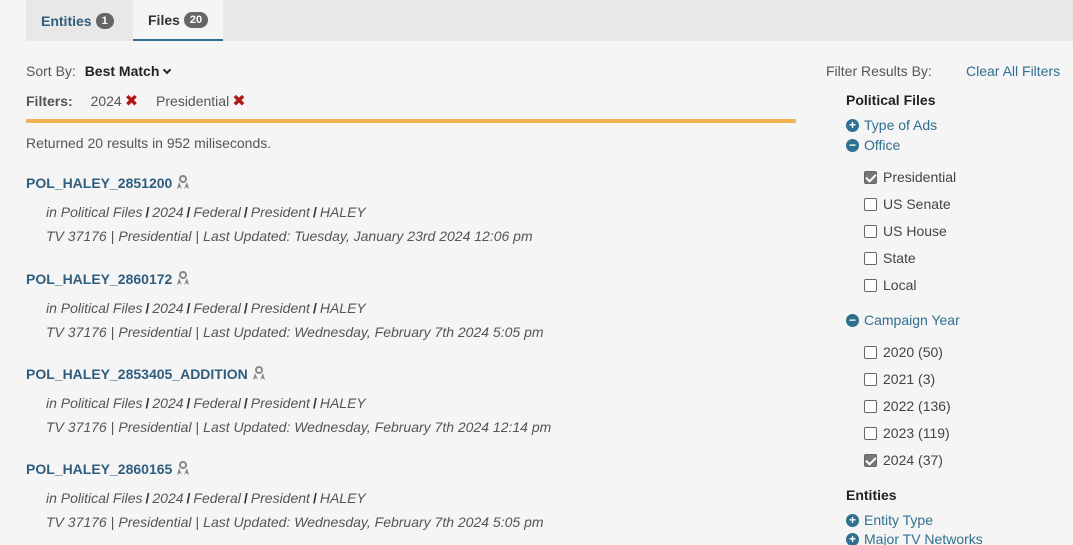 This screenshot has width=1073, height=545. I want to click on entities-heading: Entities, so click(871, 495).